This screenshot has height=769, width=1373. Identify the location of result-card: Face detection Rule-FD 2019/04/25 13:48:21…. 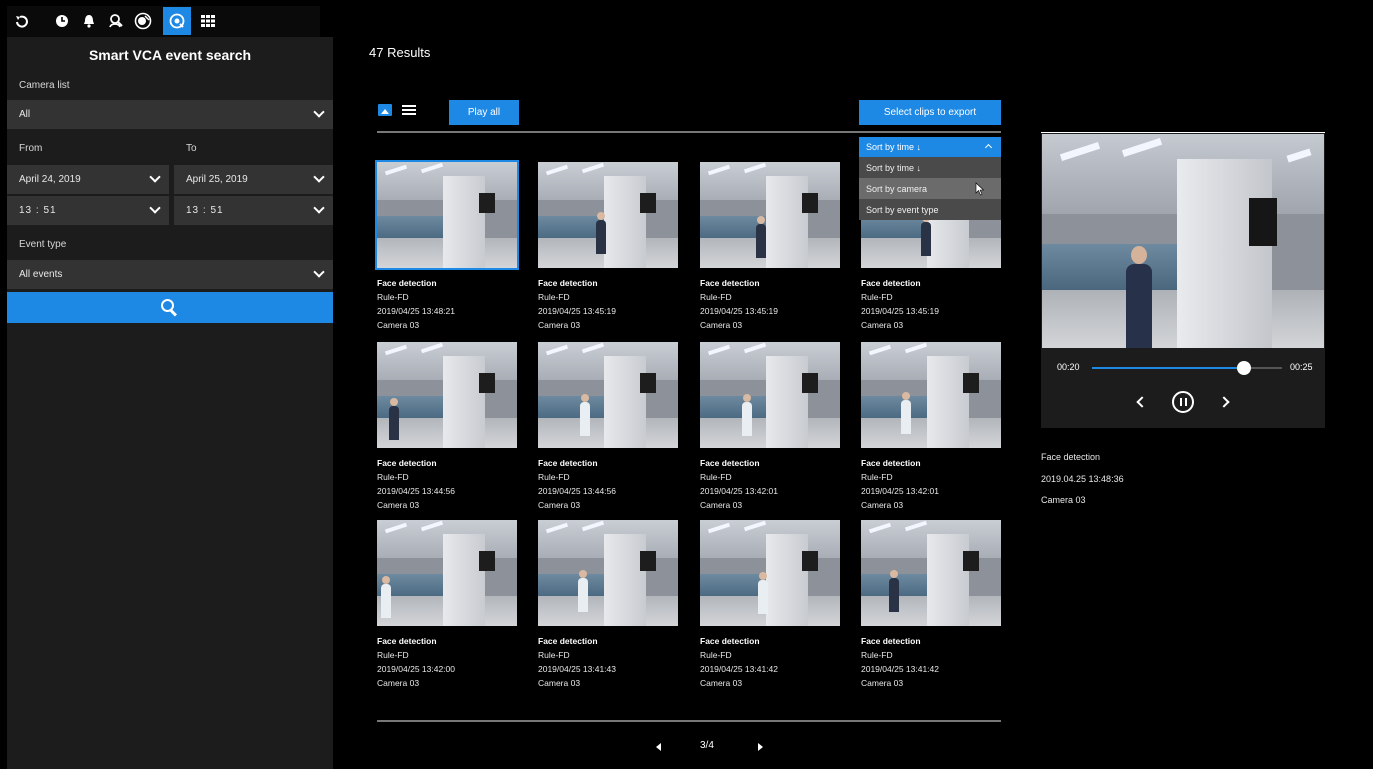
(447, 246).